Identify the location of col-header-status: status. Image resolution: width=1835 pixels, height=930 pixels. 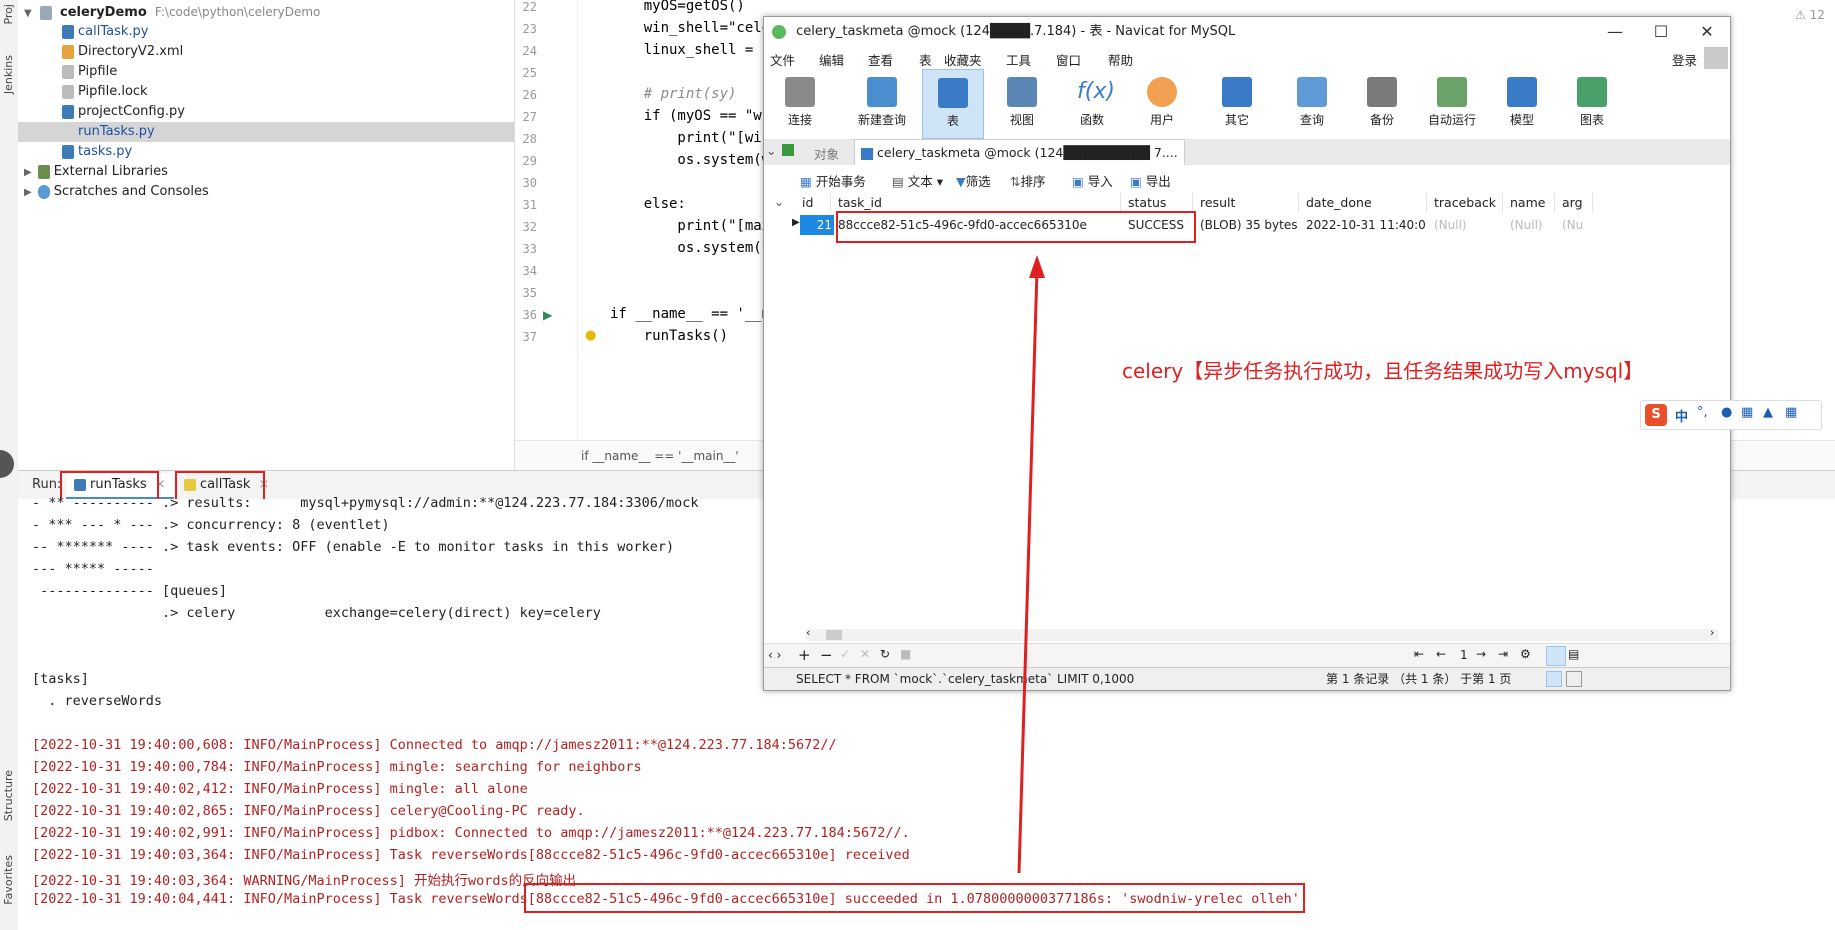
(1157, 203).